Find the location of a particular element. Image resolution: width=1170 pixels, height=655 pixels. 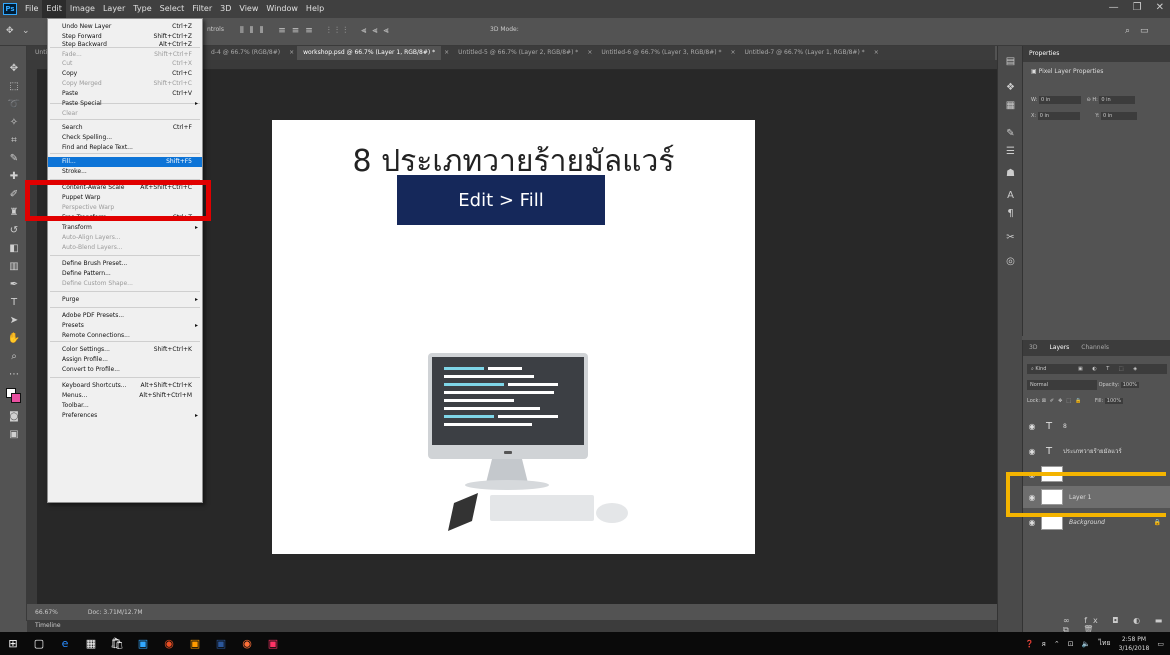

photoshop-taskbar-icon: ▣ is located at coordinates (143, 643).